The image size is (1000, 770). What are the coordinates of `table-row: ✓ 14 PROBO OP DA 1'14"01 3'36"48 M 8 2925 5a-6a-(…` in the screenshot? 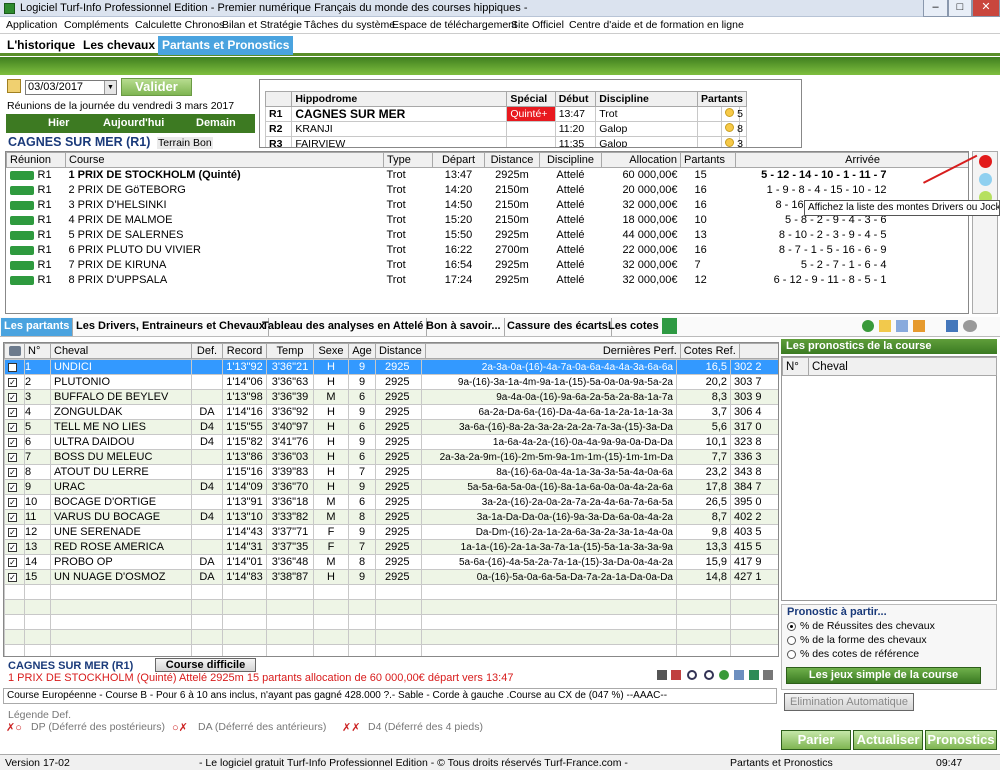 It's located at (391, 562).